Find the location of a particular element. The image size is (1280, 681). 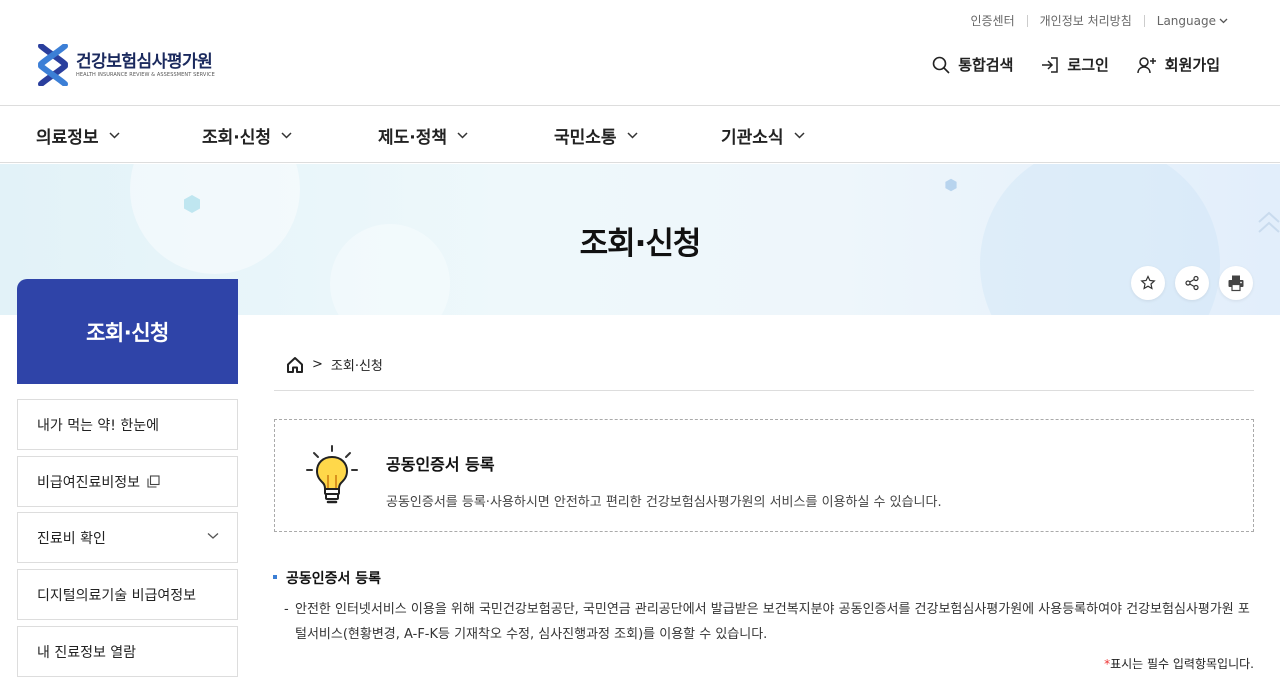

nav-item-communication: 국민소통 is located at coordinates (596, 135).